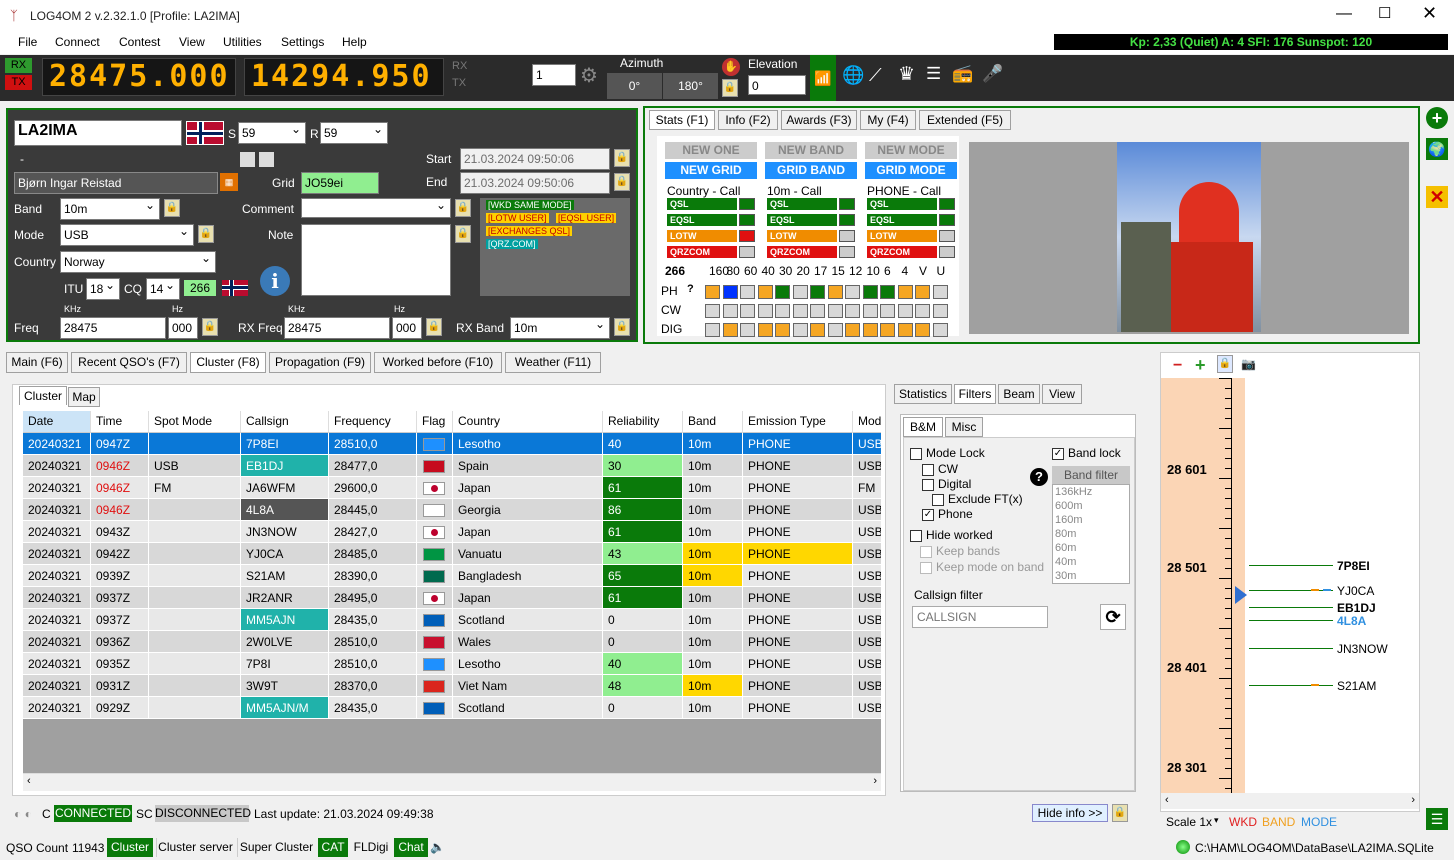 This screenshot has height=860, width=1454. I want to click on status-fldigi: FLDigi, so click(371, 847).